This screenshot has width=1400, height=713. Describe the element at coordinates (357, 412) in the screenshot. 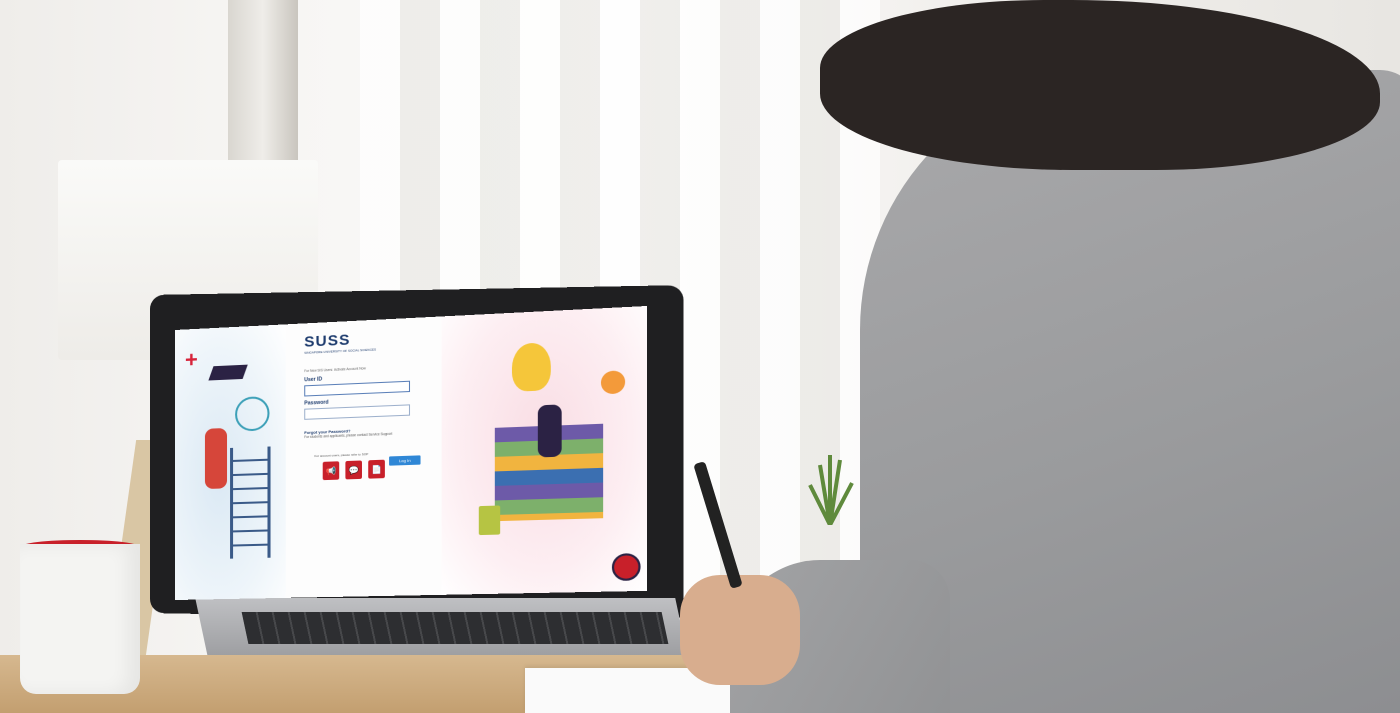

I see `password-input` at that location.